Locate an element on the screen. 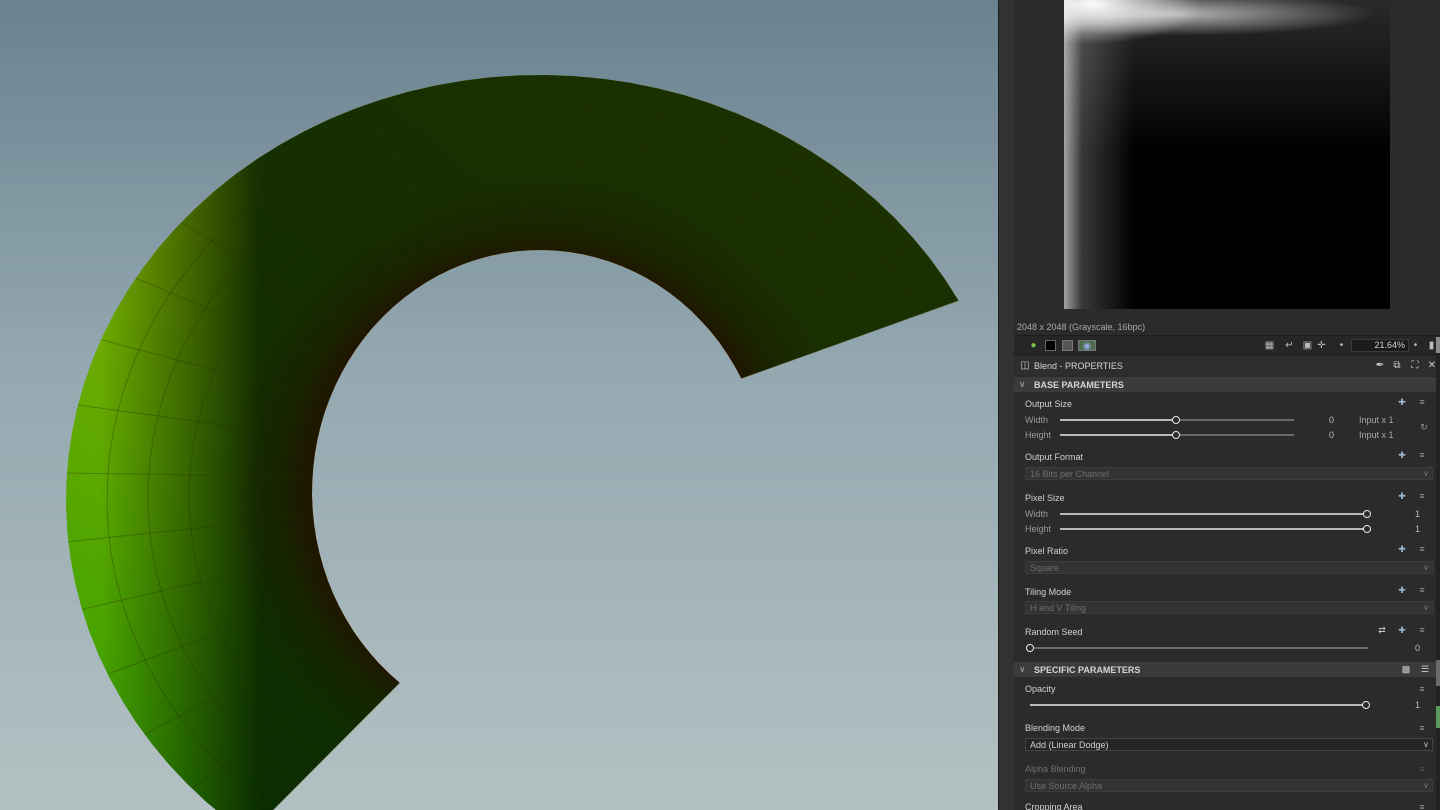 The height and width of the screenshot is (810, 1440). pixel-width-slider-track is located at coordinates (1213, 514).